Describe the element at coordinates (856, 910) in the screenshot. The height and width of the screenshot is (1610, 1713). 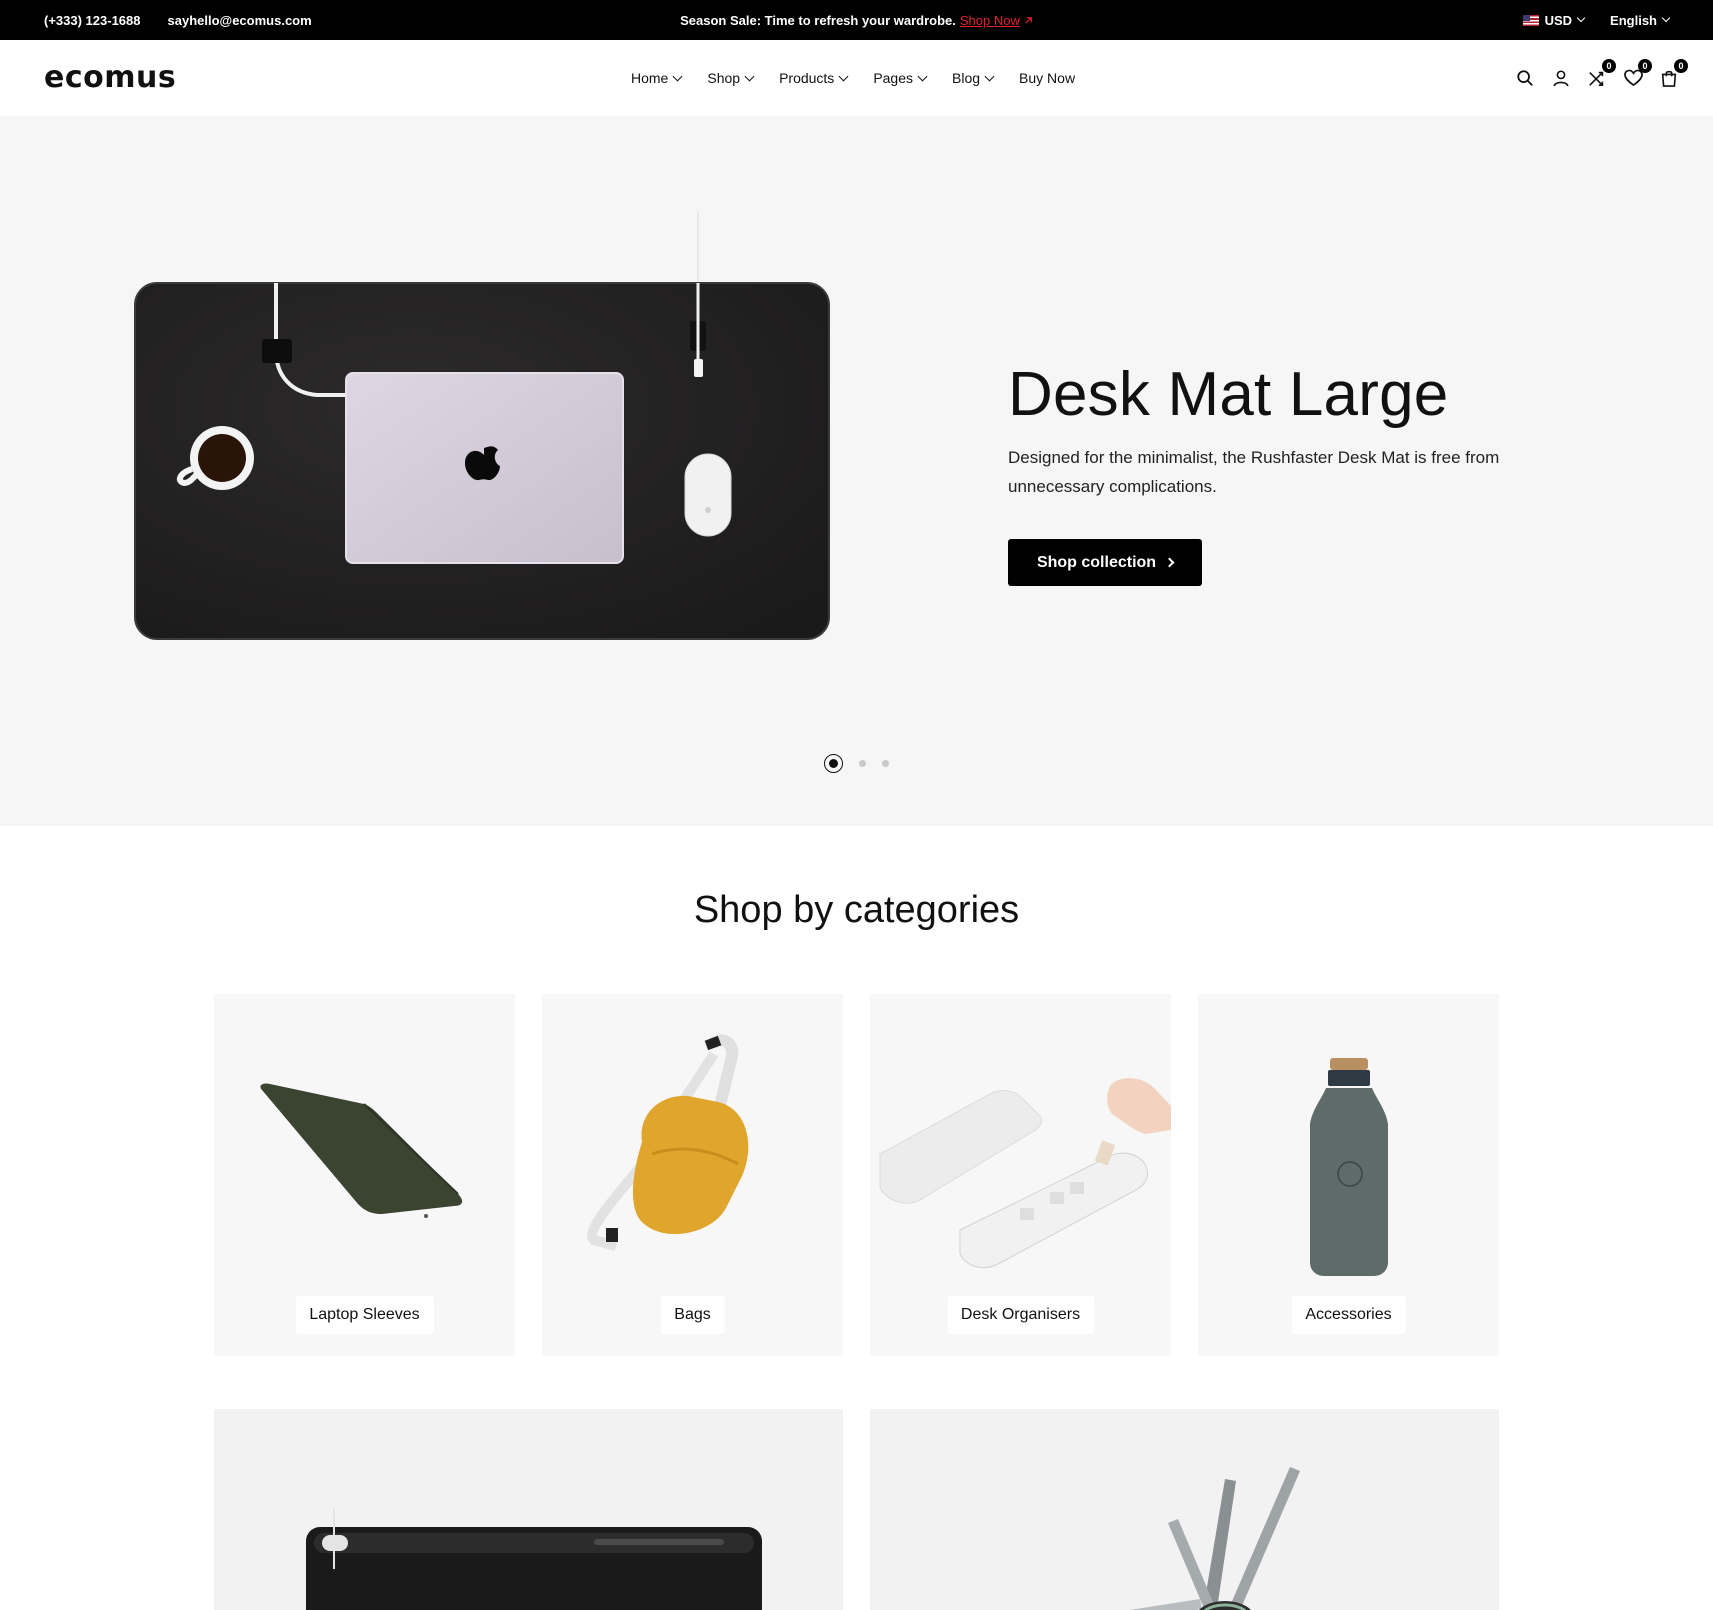
I see `categories-heading: Shop by categories` at that location.